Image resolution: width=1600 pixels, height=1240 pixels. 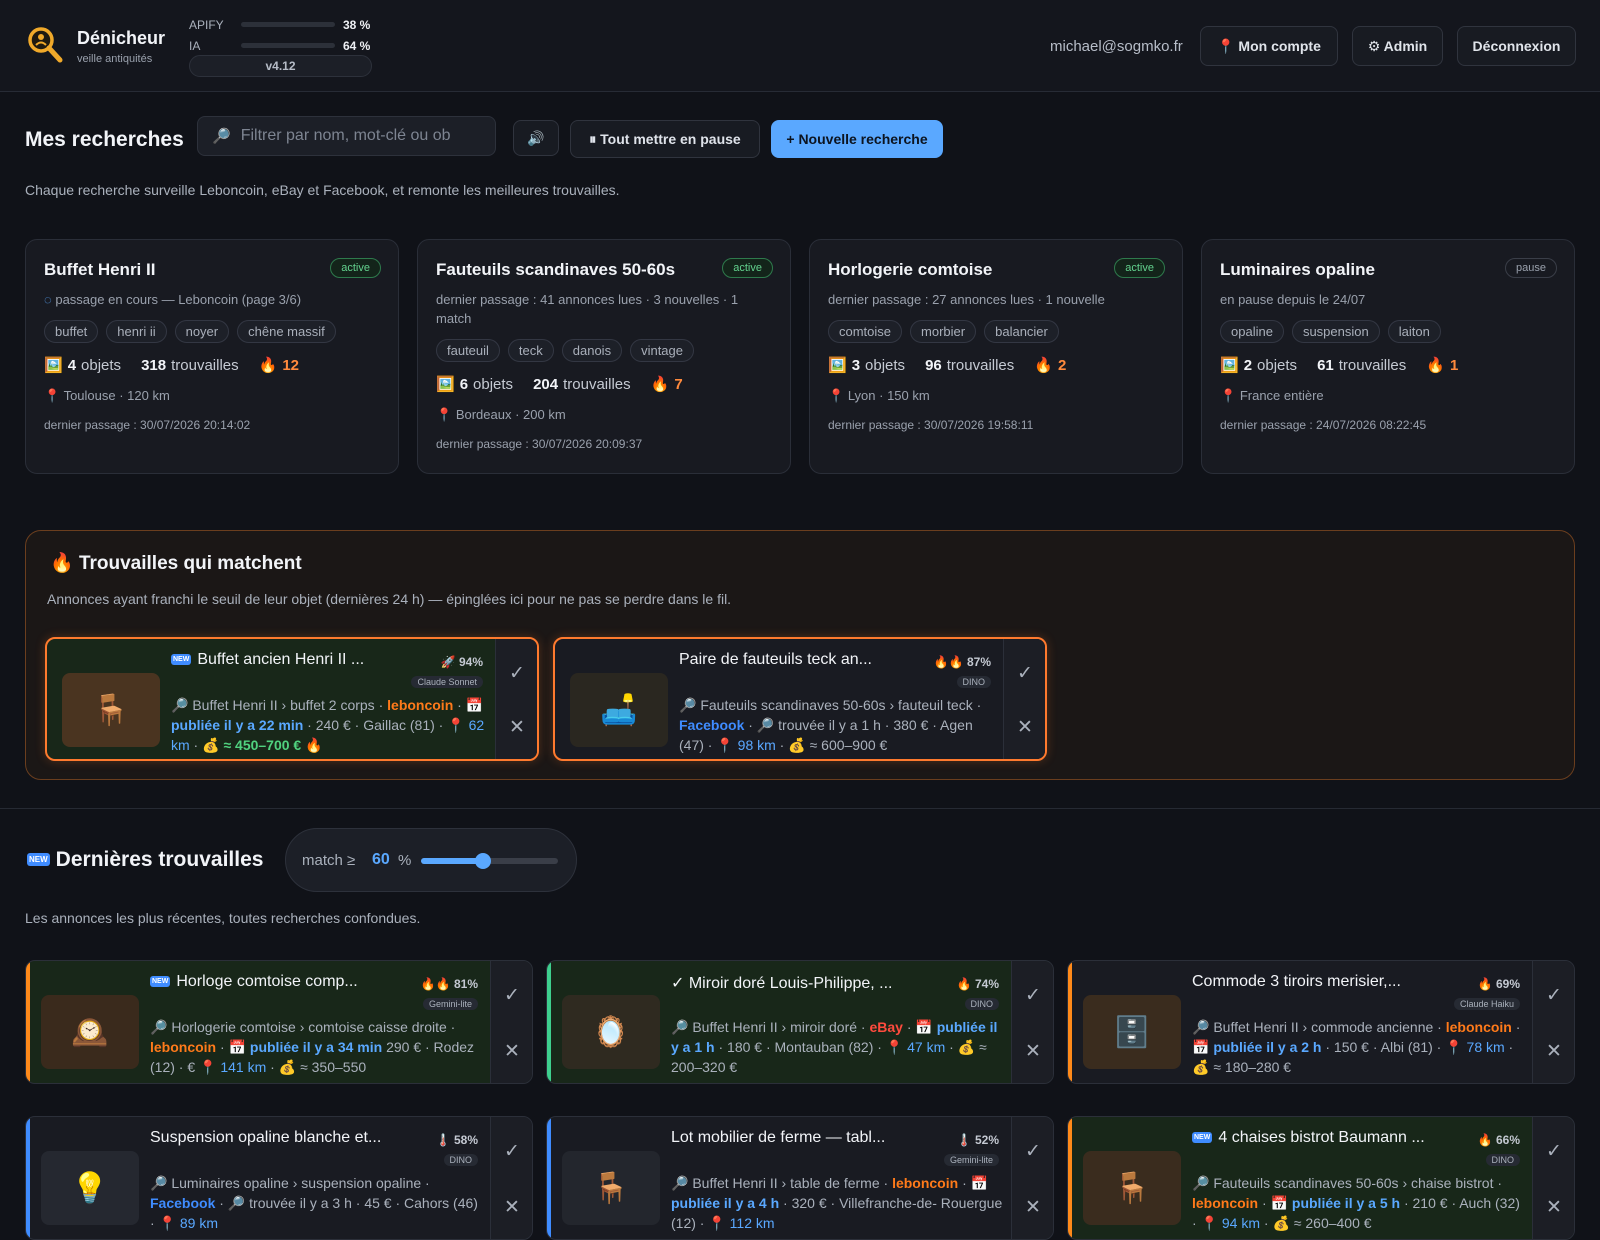 I want to click on keyword-tag: henri ii, so click(x=136, y=331).